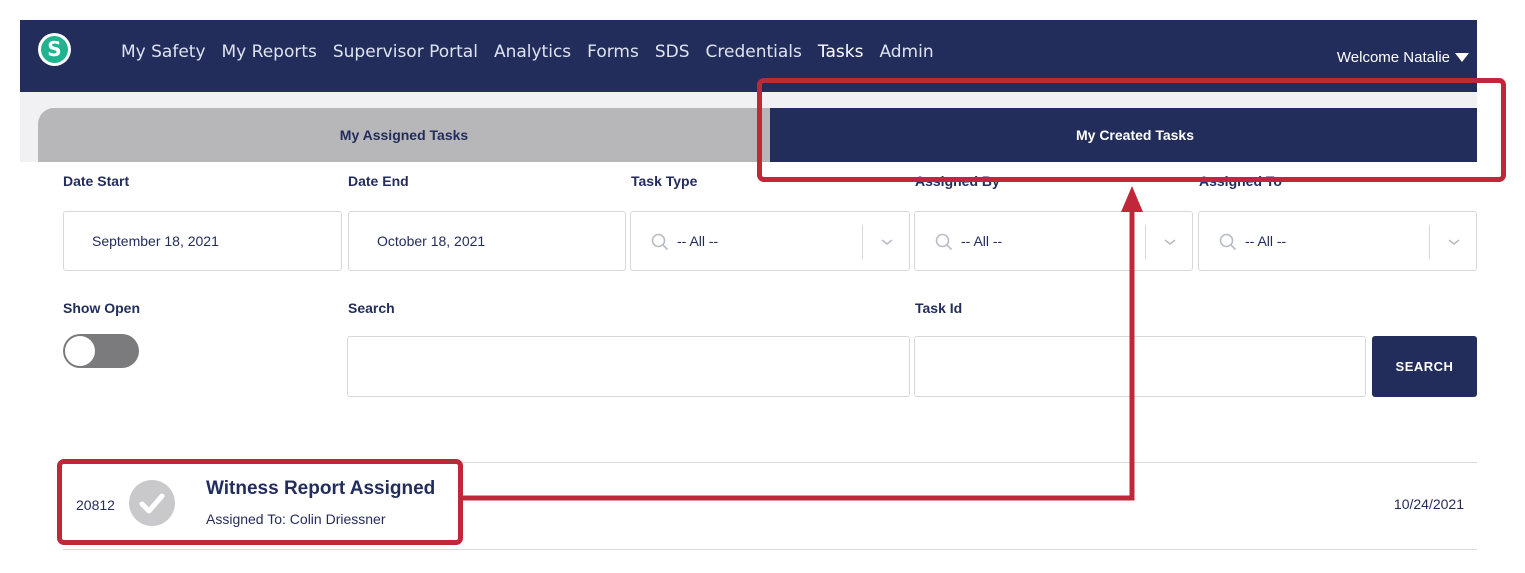  I want to click on nav-link-forms: Forms, so click(613, 52).